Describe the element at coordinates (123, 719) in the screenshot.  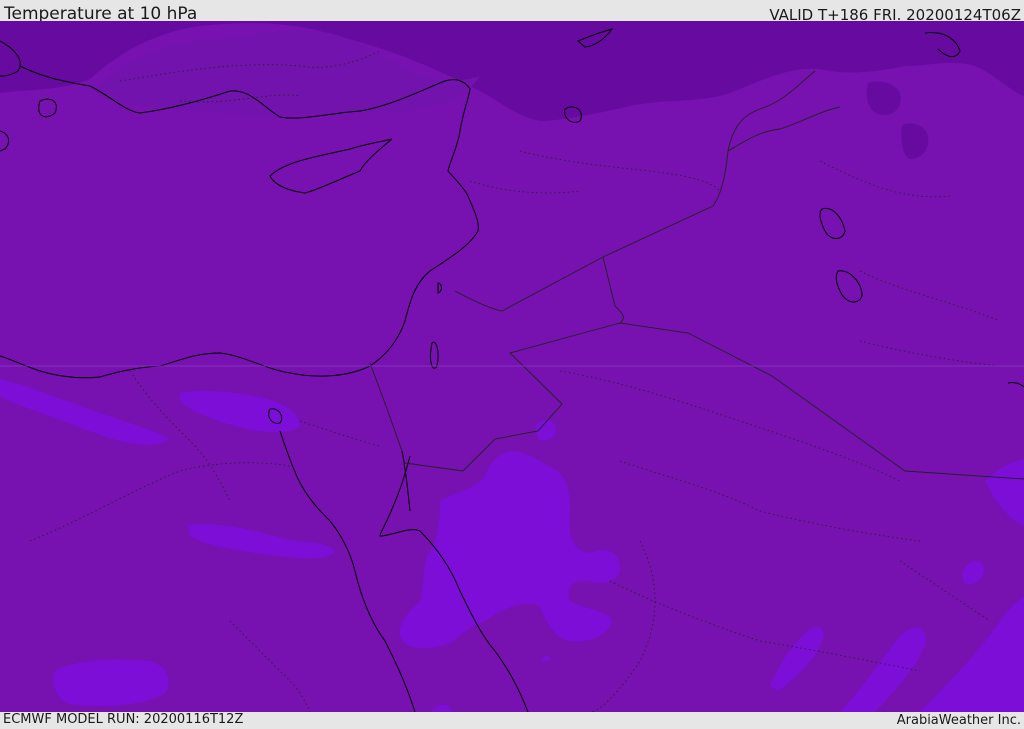
I see `model-run-label: ECMWF MODEL RUN: 20200116T12Z` at that location.